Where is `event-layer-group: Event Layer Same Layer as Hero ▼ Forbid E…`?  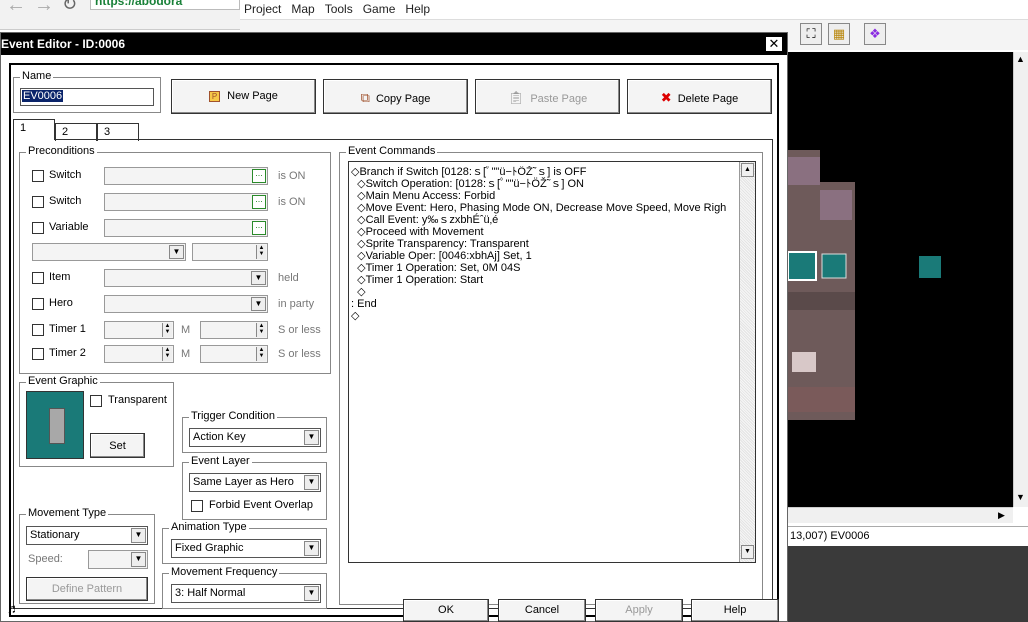 event-layer-group: Event Layer Same Layer as Hero ▼ Forbid E… is located at coordinates (254, 487).